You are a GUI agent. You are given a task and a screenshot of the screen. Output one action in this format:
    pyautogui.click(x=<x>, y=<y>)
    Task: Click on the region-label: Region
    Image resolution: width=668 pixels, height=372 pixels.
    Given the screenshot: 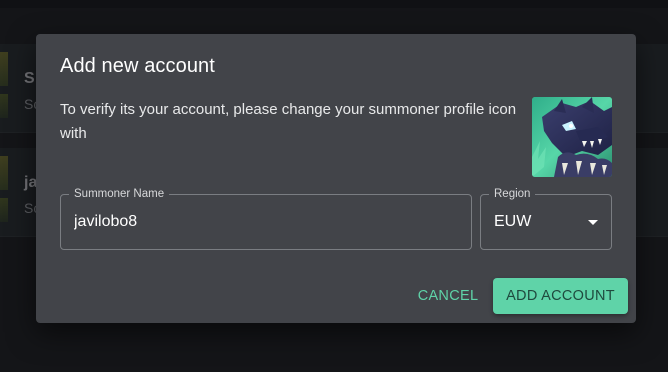 What is the action you would take?
    pyautogui.click(x=512, y=194)
    